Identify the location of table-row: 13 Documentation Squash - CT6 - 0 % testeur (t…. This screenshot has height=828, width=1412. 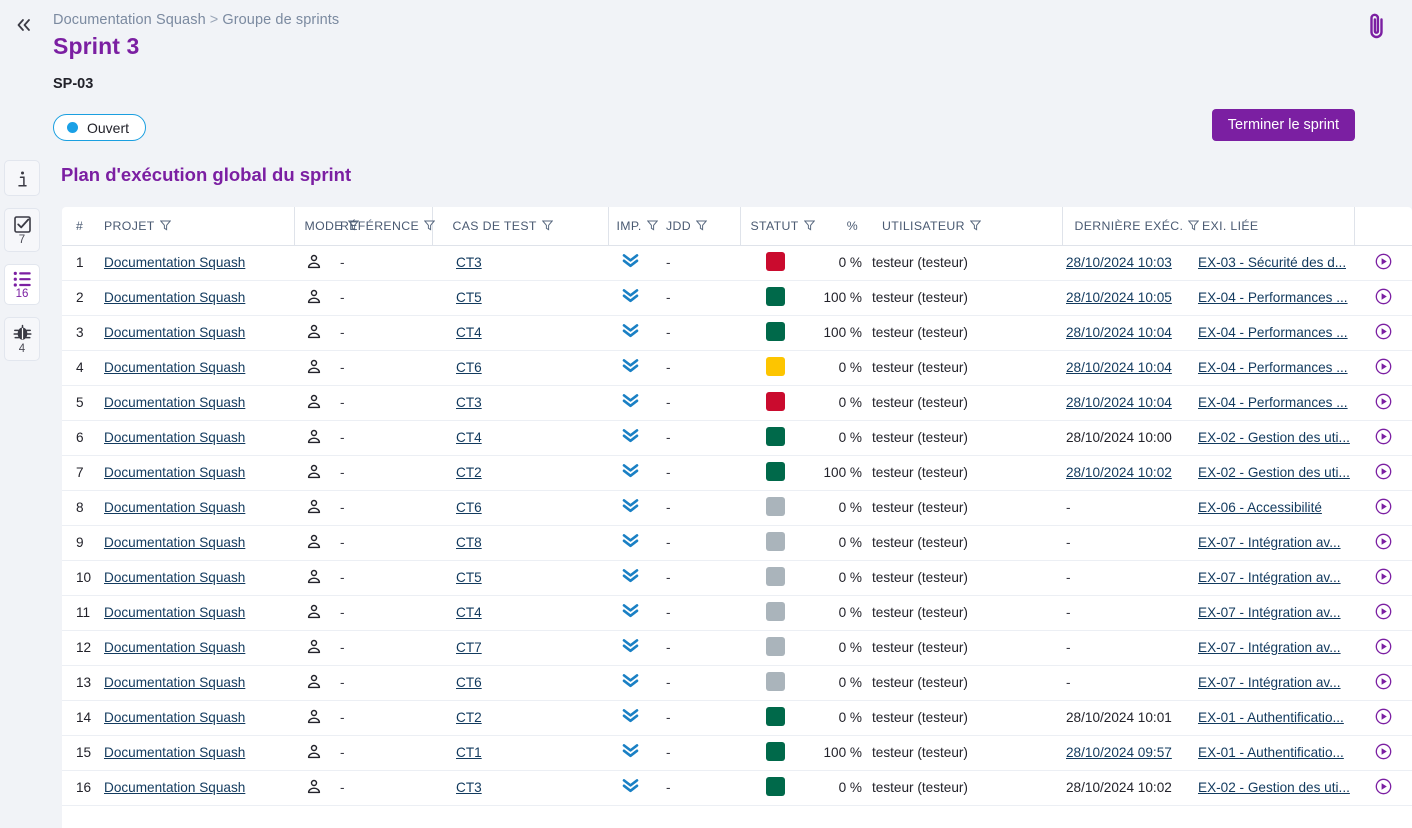
(737, 683).